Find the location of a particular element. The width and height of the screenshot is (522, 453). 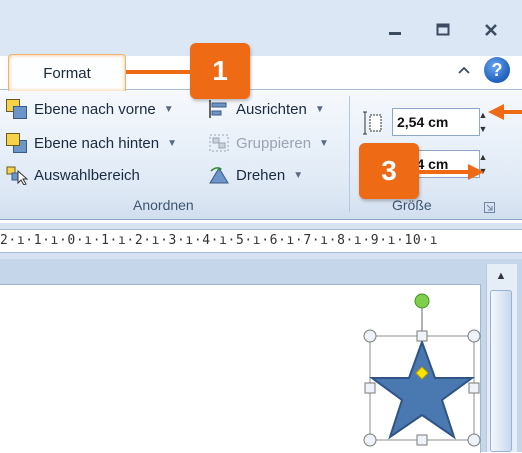

callout-badge-3: 3 is located at coordinates (389, 171).